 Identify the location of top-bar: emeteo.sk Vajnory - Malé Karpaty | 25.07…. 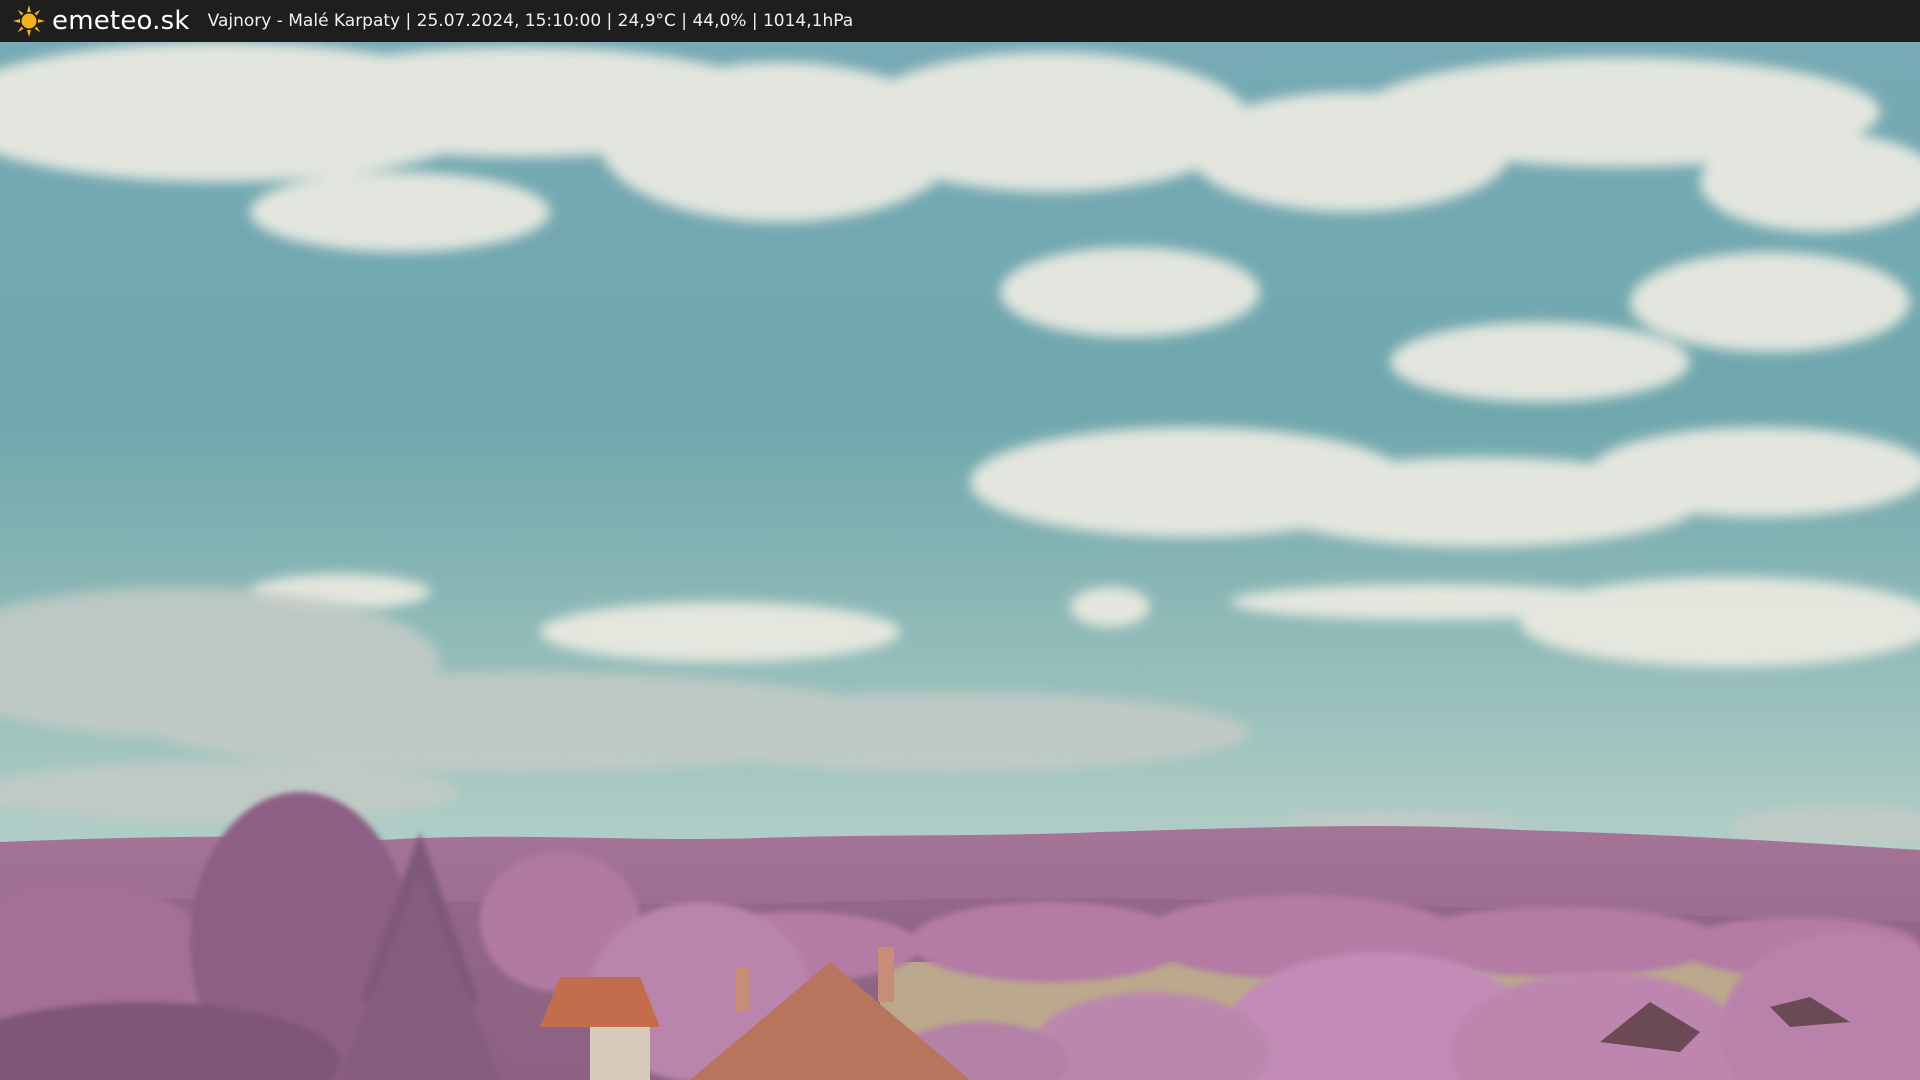
(960, 21).